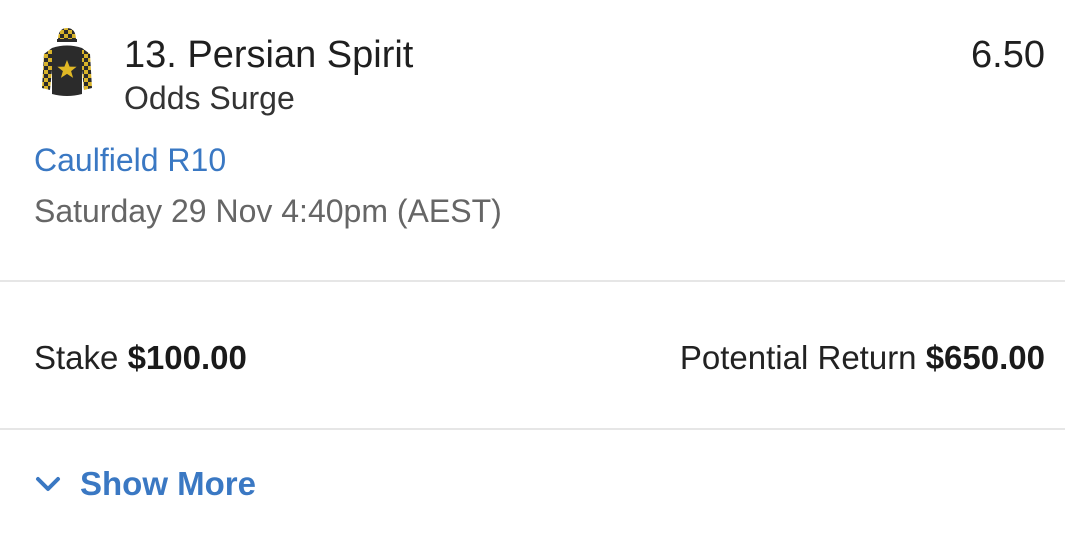 The width and height of the screenshot is (1065, 537). I want to click on potential-return-amount: $650.00, so click(985, 357).